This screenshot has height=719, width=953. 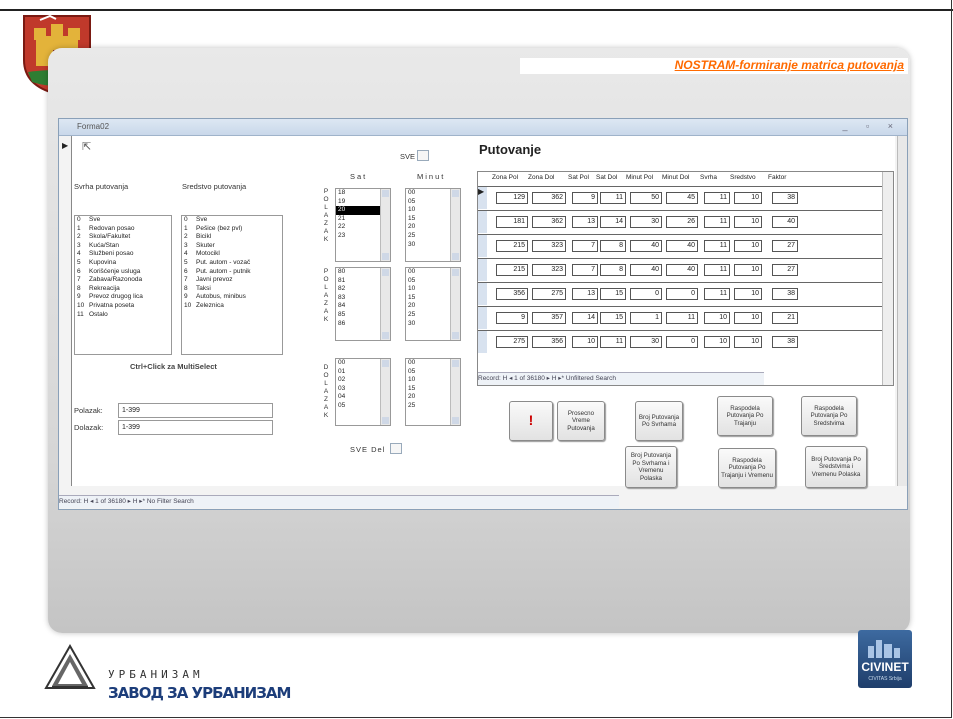 What do you see at coordinates (123, 254) in the screenshot?
I see `list-item: 4 Službeni posao` at bounding box center [123, 254].